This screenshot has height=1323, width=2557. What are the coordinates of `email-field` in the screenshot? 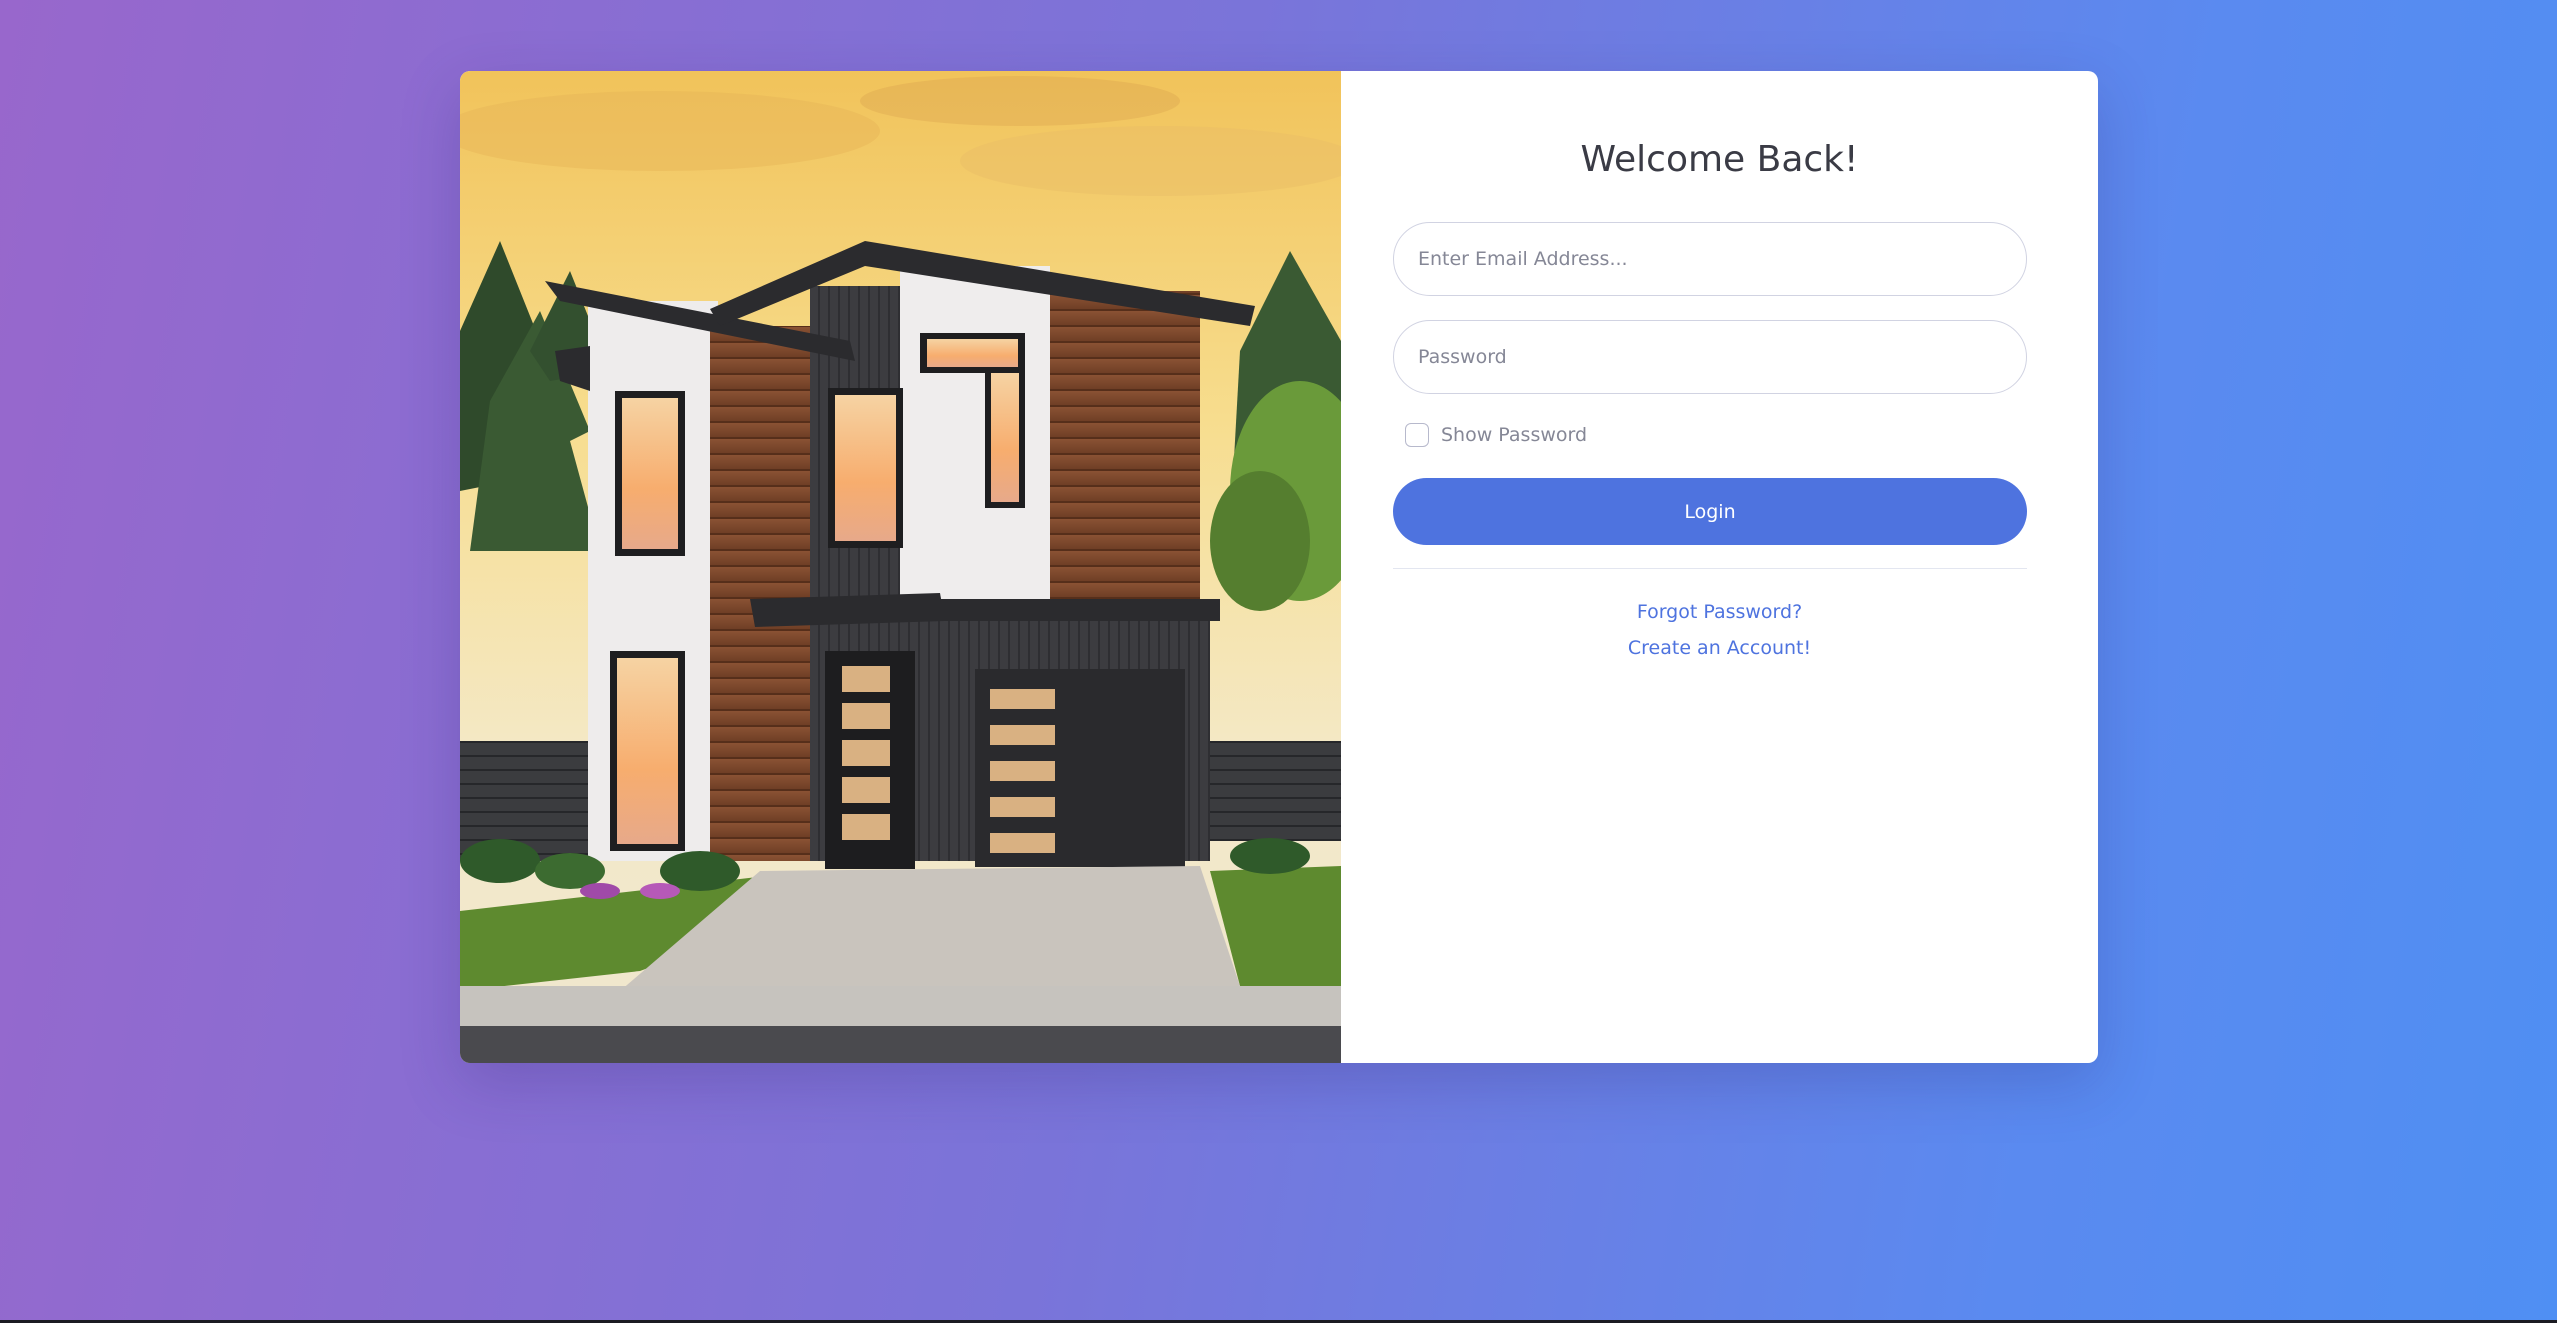 It's located at (1710, 259).